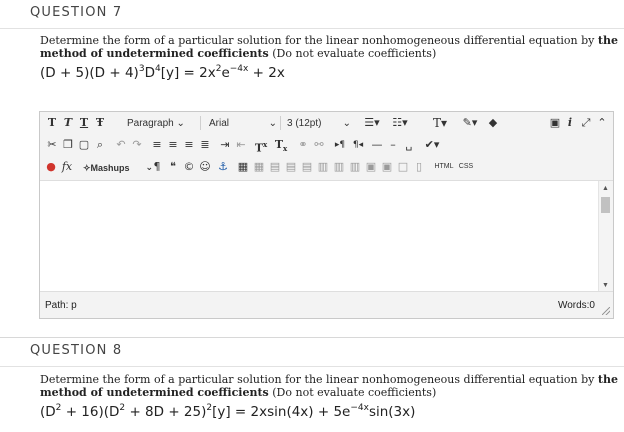  Describe the element at coordinates (157, 145) in the screenshot. I see `align-left-icon: ≡` at that location.